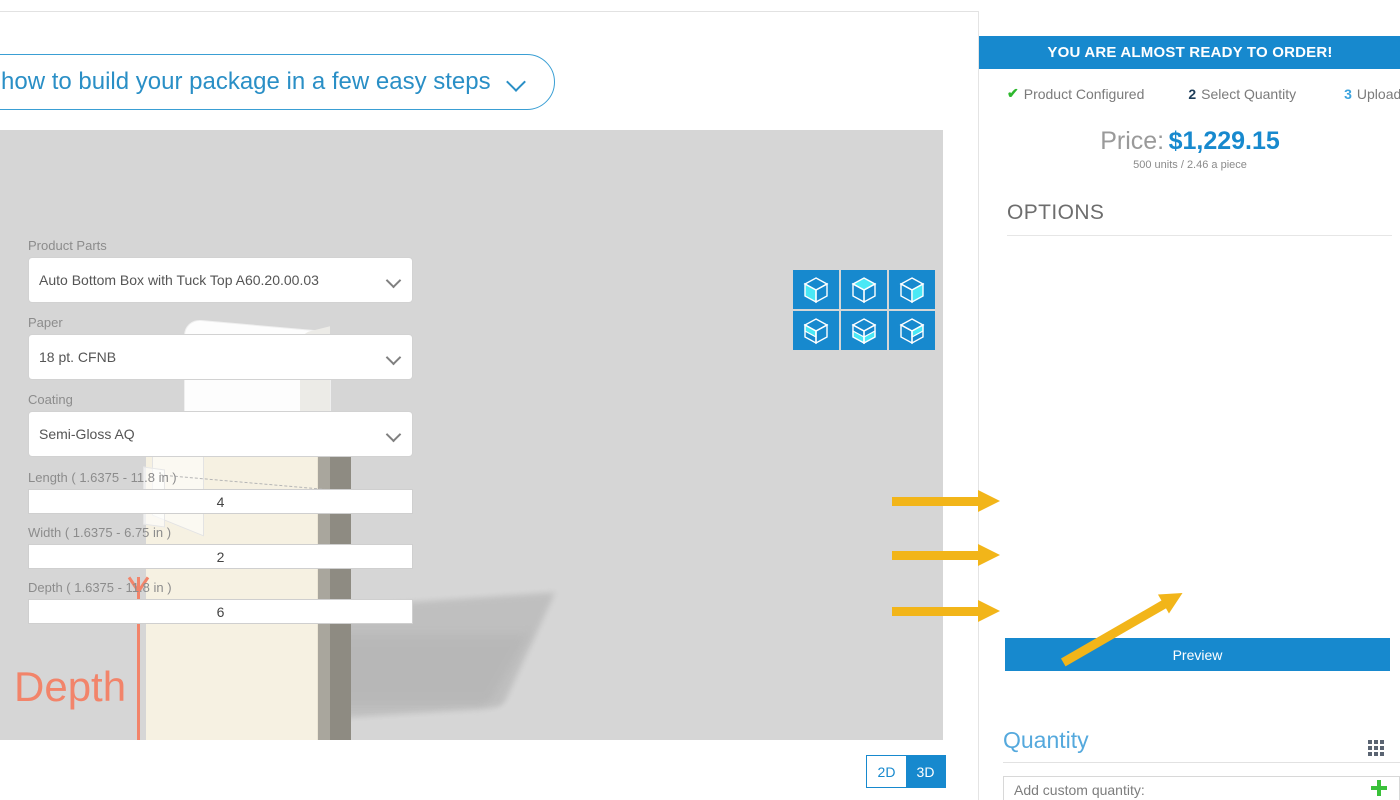 Image resolution: width=1400 pixels, height=800 pixels. I want to click on check-icon: ✔, so click(1013, 93).